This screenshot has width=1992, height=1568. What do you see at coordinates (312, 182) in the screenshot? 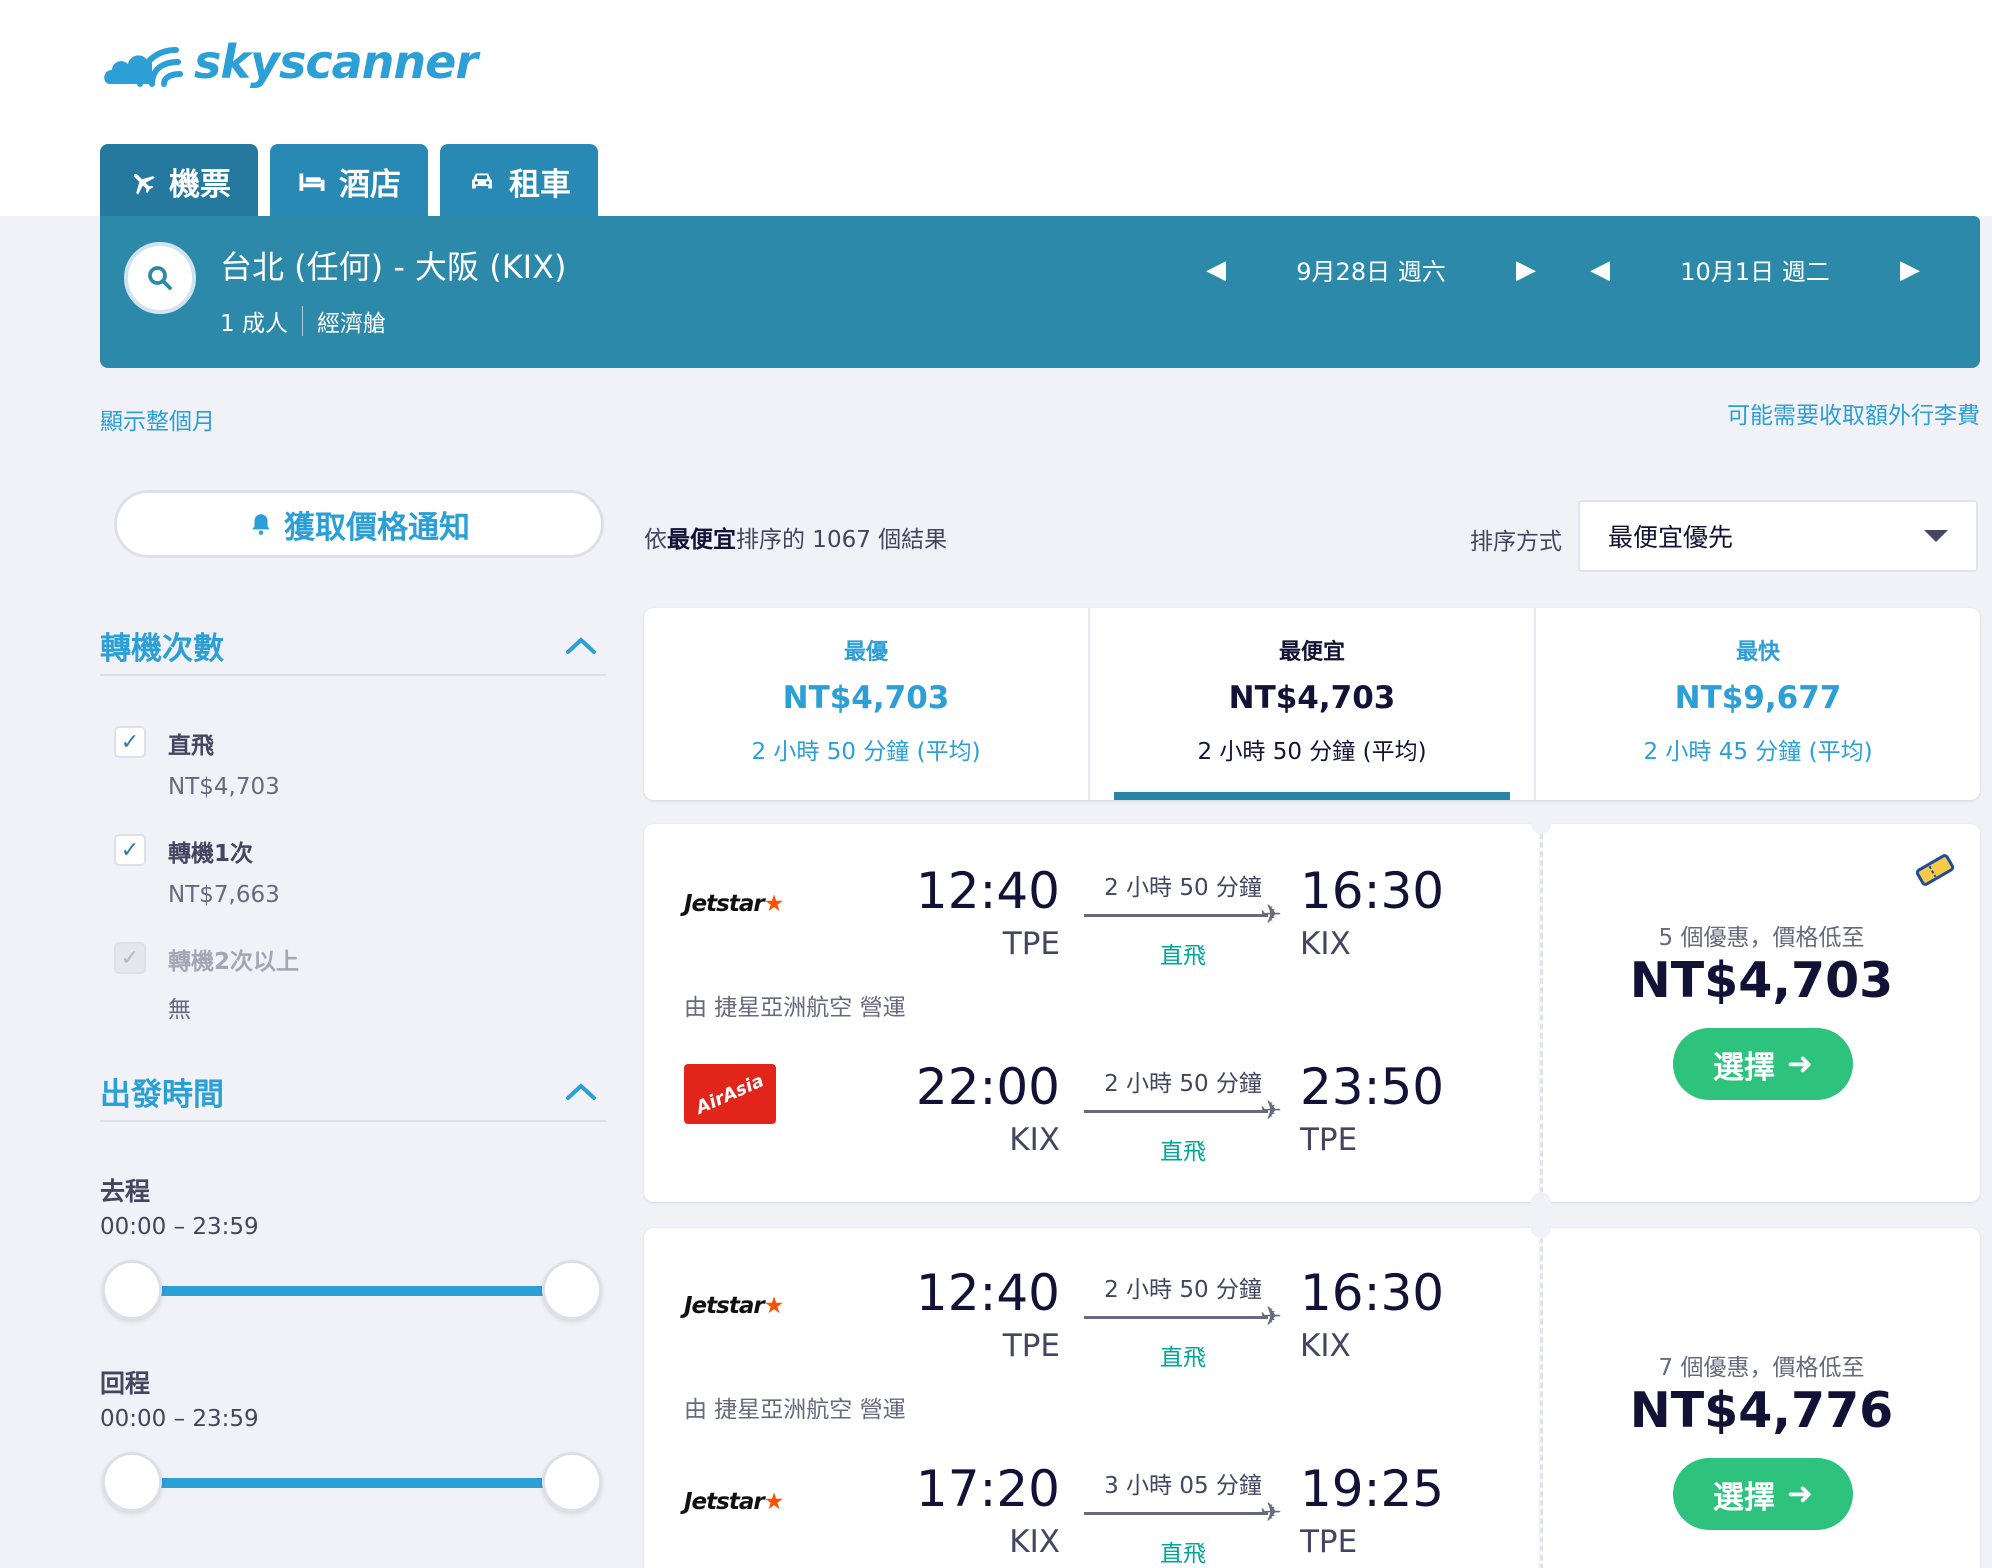
I see `bed-icon` at bounding box center [312, 182].